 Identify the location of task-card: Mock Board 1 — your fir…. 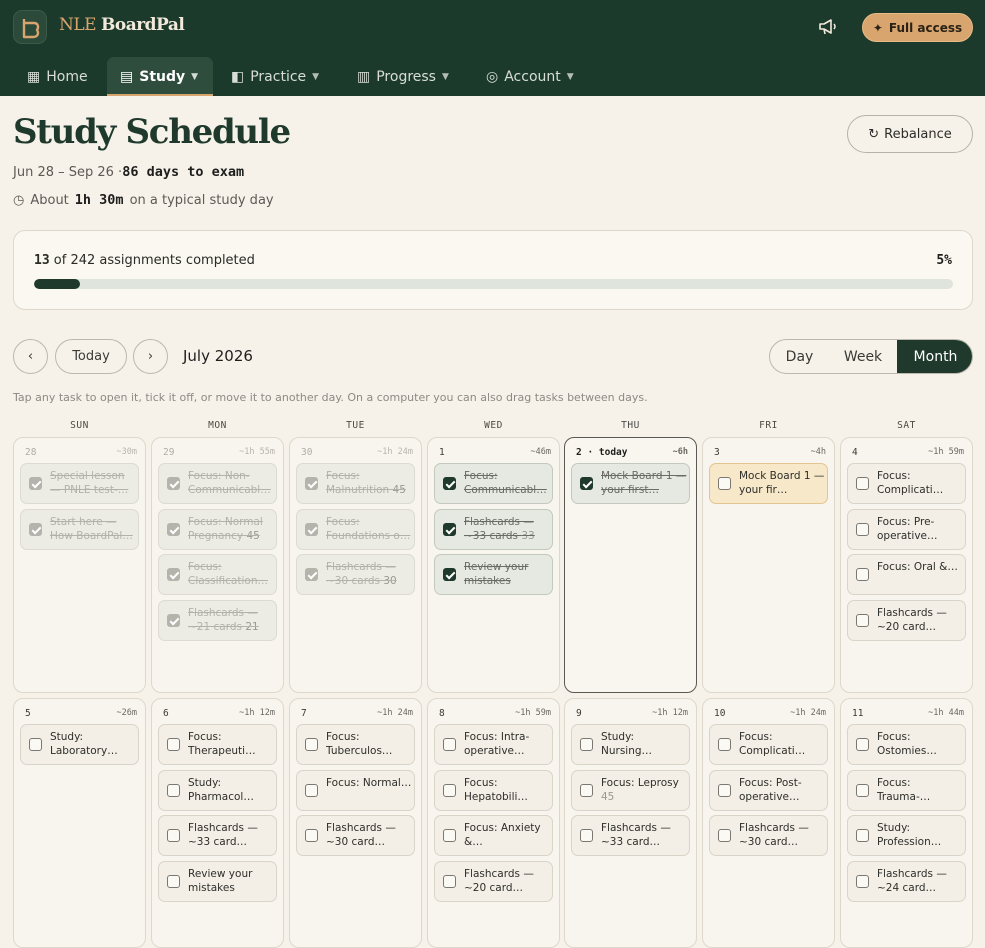
(768, 483).